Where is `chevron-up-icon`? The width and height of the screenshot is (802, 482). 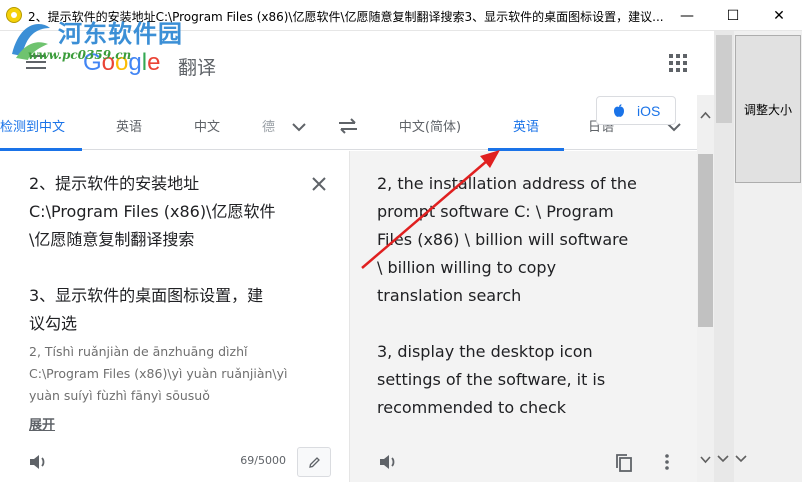
chevron-up-icon is located at coordinates (705, 115).